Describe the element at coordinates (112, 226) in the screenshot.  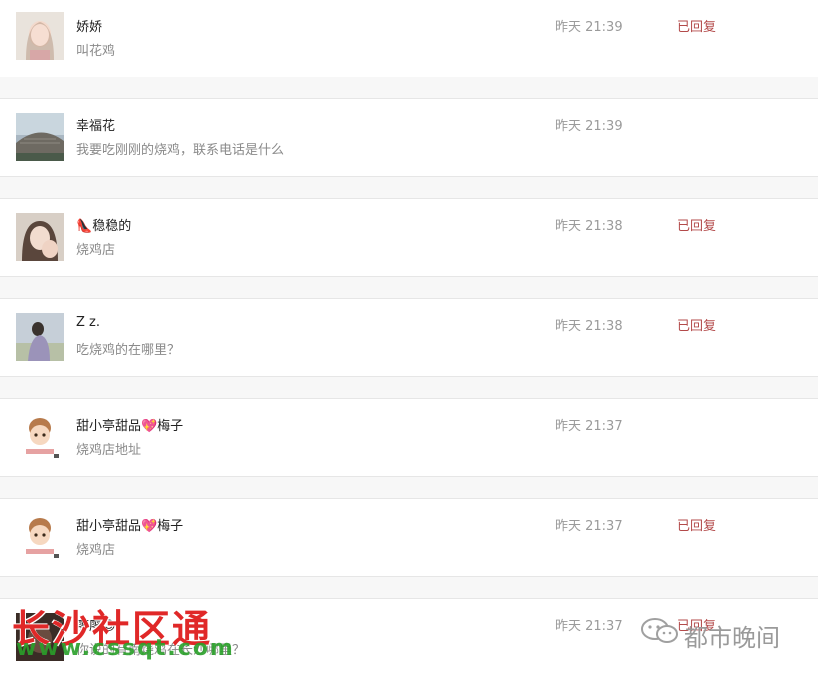
I see `sender-name-text: 稳稳的` at that location.